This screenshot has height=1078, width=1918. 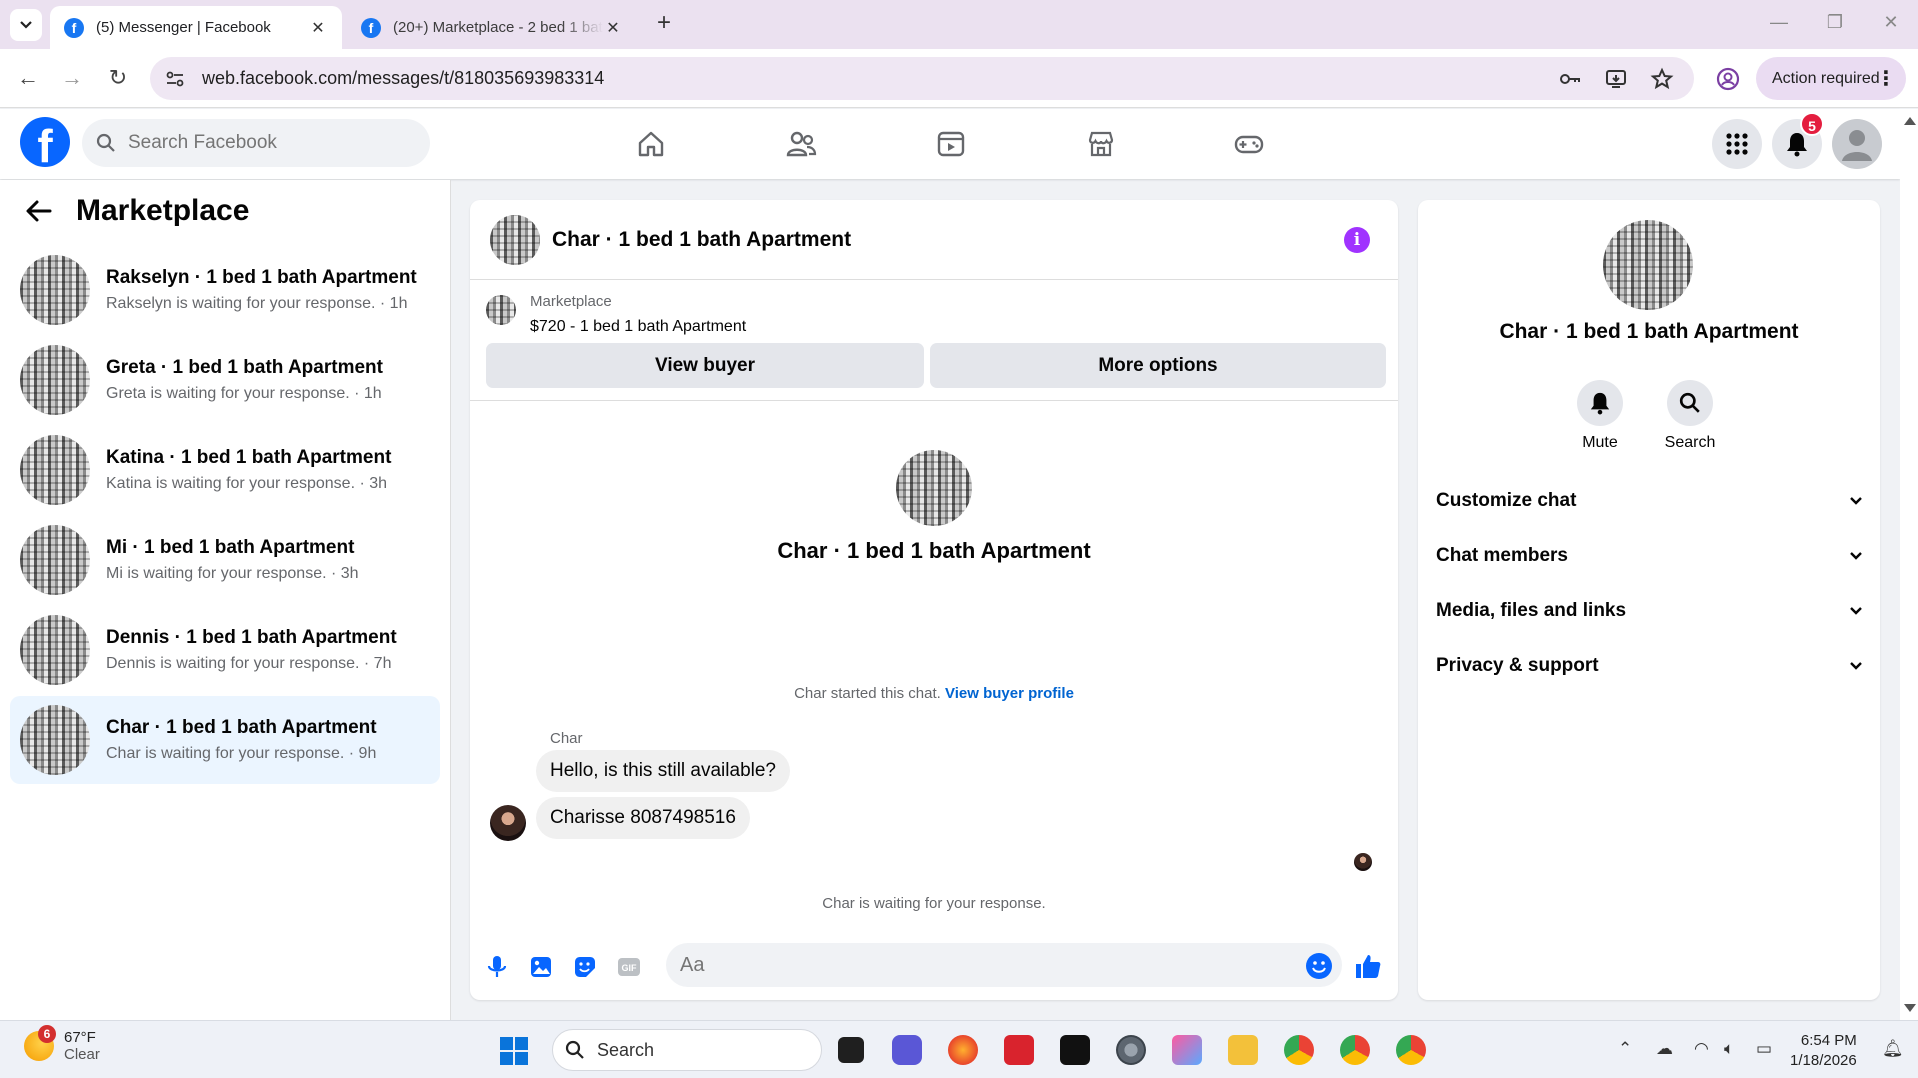 What do you see at coordinates (39, 211) in the screenshot?
I see `back-arrow-icon` at bounding box center [39, 211].